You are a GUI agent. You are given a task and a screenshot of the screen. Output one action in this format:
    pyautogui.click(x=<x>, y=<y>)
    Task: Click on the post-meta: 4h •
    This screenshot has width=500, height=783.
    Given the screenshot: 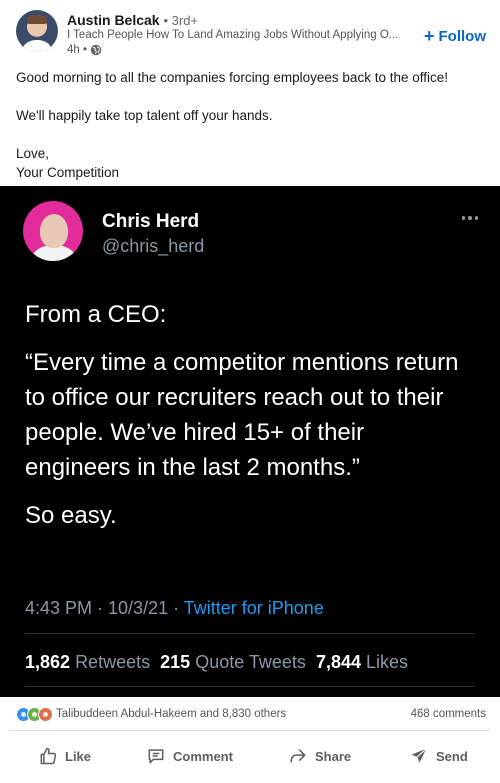 What is the action you would take?
    pyautogui.click(x=84, y=50)
    